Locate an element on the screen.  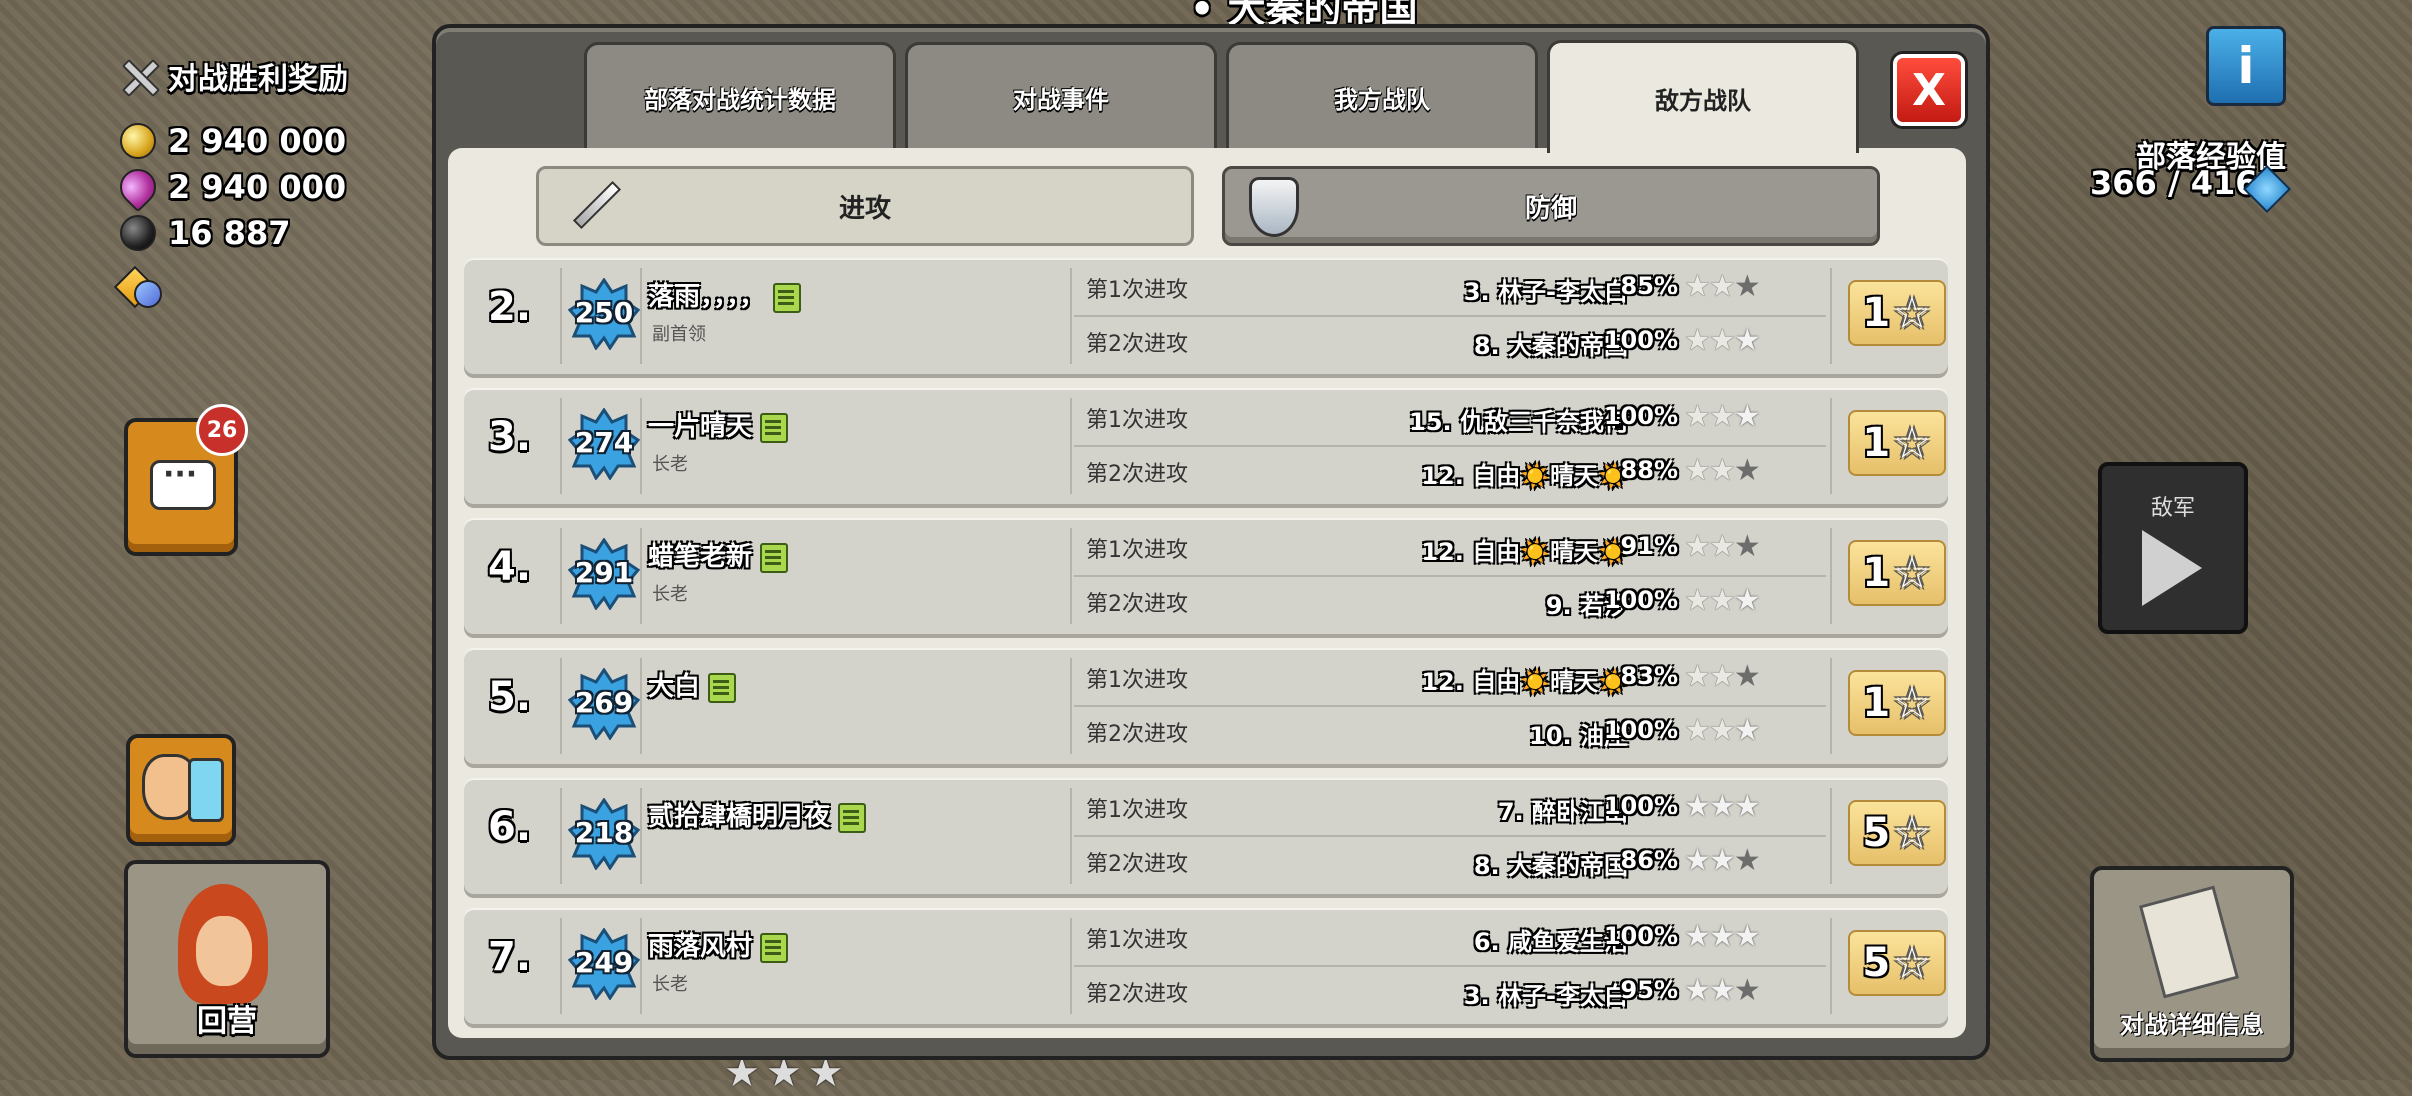
attack-target: 12. 自由☀️晴天☀️ is located at coordinates (1524, 682).